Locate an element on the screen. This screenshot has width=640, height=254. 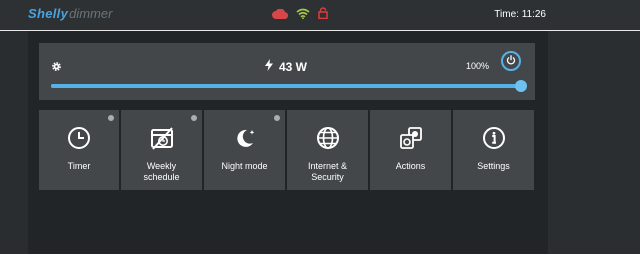
tile-internet-security: Internet & Security is located at coordinates (327, 150).